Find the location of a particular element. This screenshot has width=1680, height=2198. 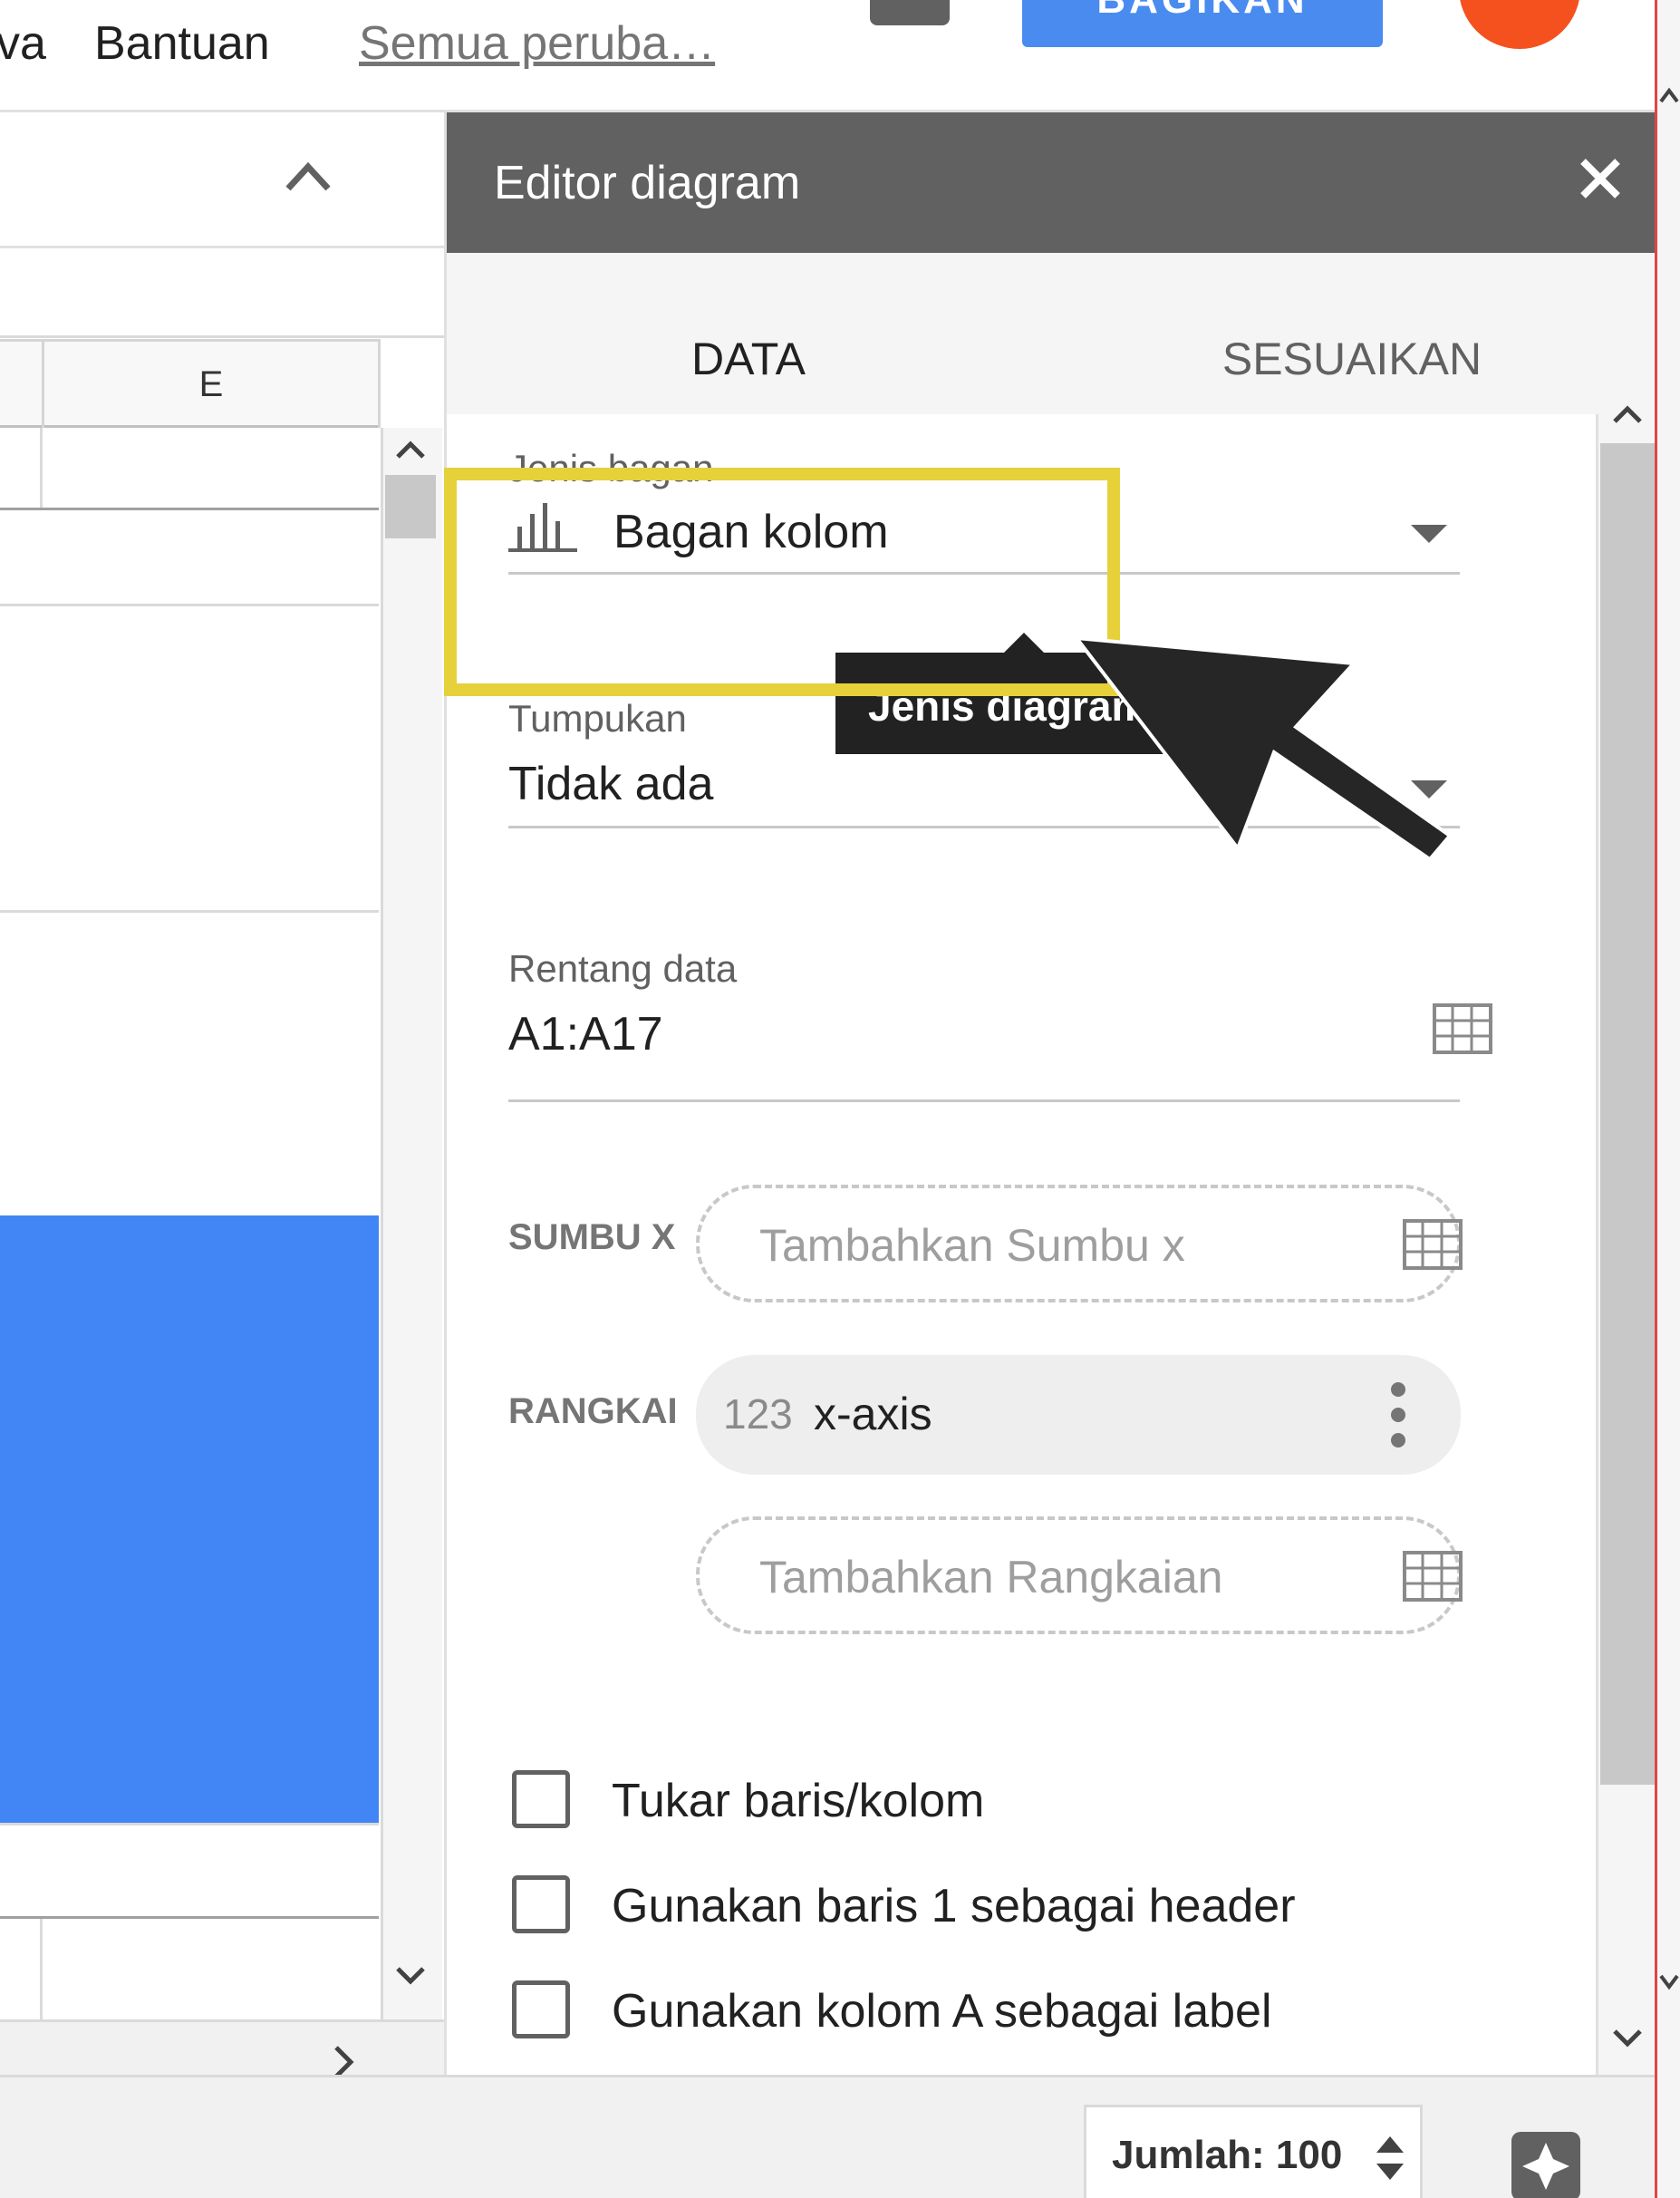

row1-header-checkbox is located at coordinates (541, 1904).